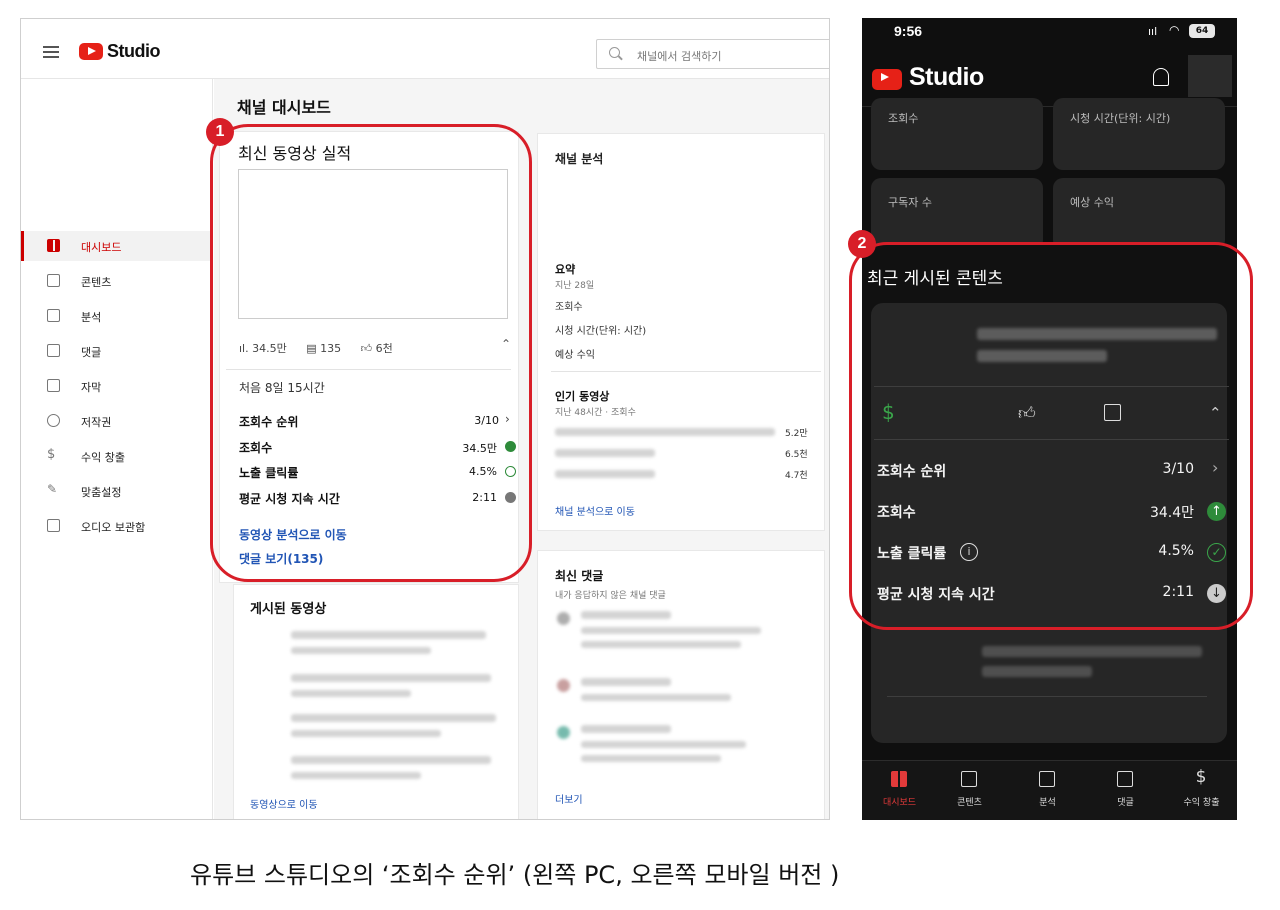 This screenshot has width=1280, height=910. What do you see at coordinates (284, 803) in the screenshot?
I see `go-to-videos-link: 동영상으로 이동` at bounding box center [284, 803].